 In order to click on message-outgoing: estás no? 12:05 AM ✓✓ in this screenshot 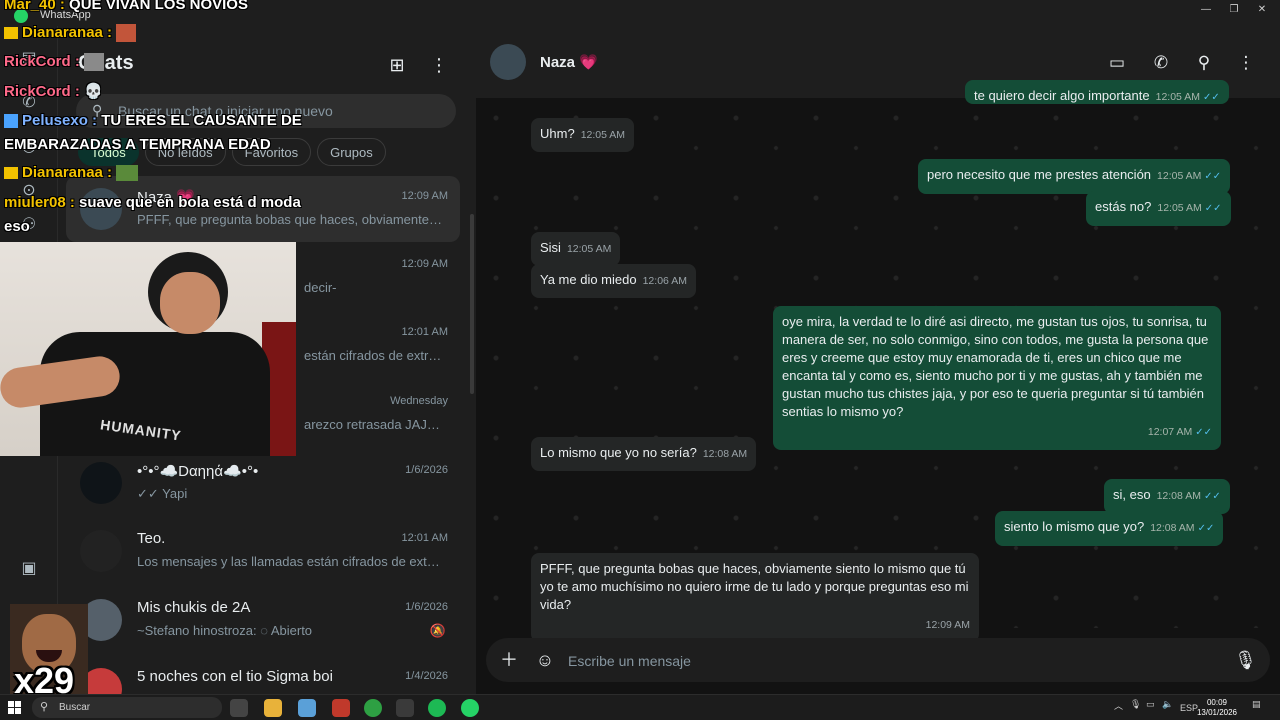, I will do `click(1158, 208)`.